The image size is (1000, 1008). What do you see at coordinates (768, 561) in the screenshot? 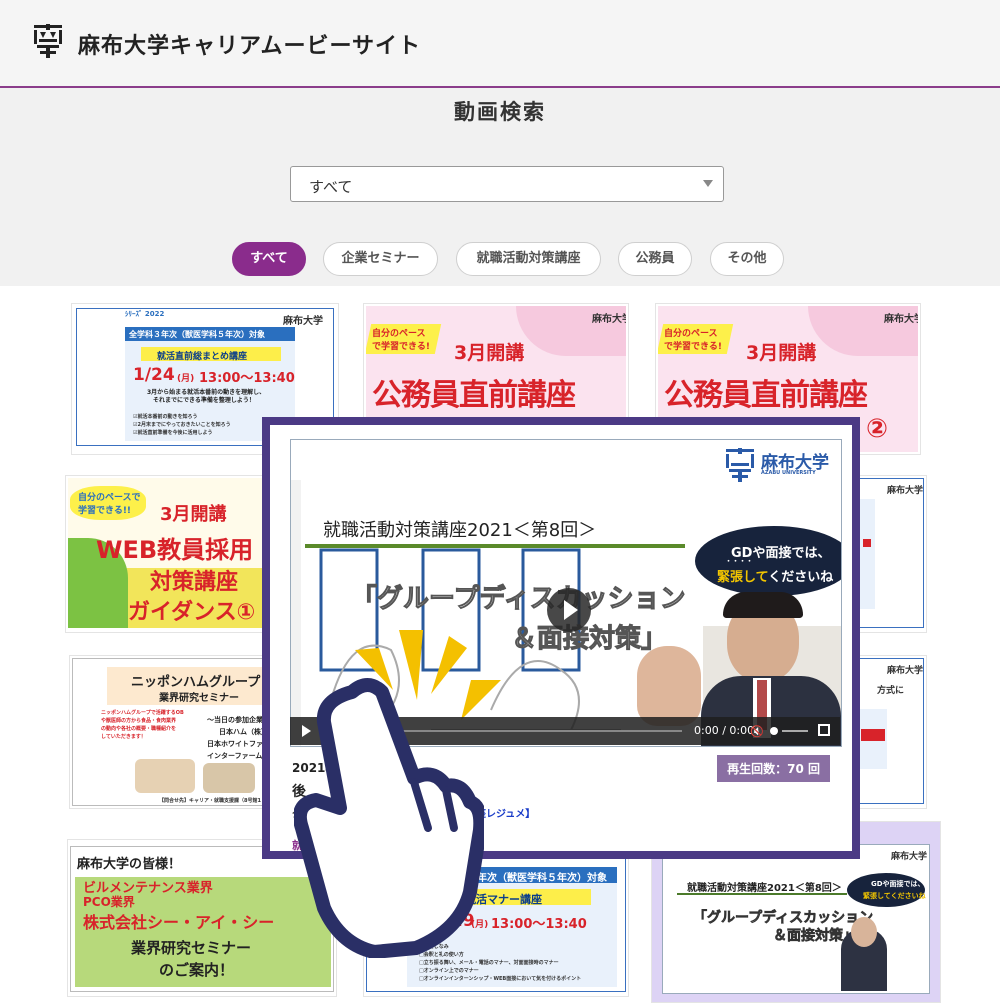
I see `speech-bubble` at bounding box center [768, 561].